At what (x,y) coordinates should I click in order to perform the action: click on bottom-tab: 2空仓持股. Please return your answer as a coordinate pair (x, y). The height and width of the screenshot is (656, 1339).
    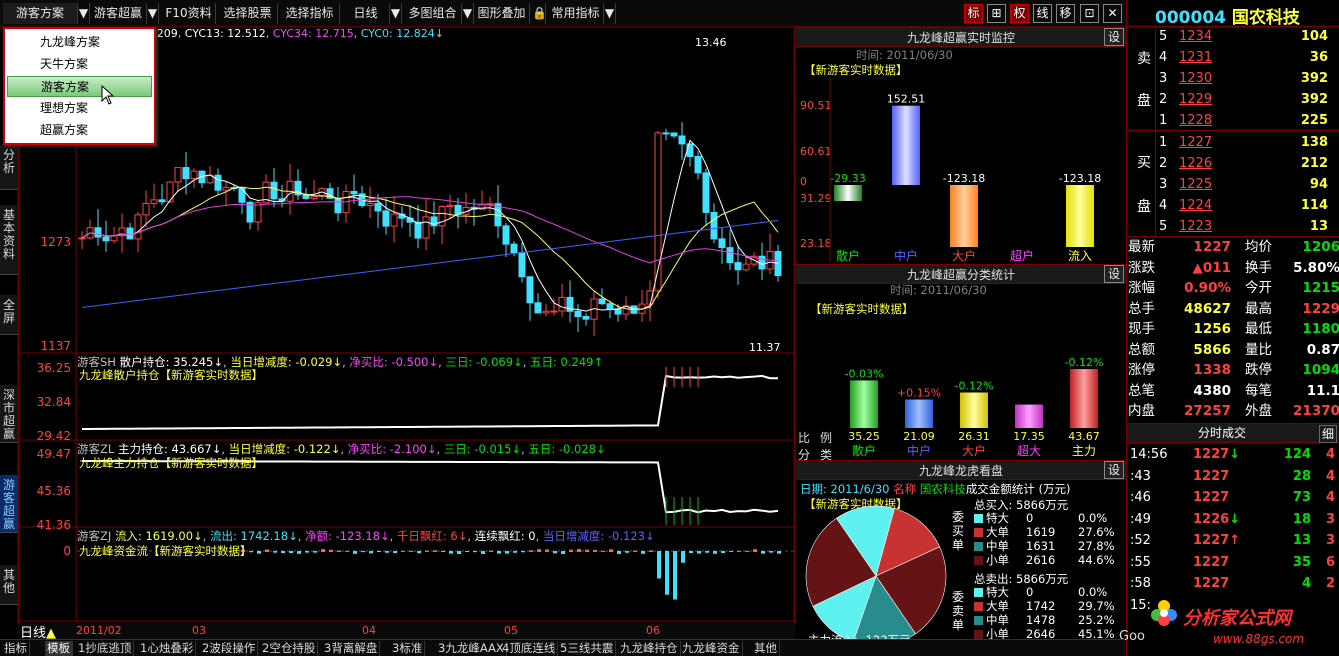
    Looking at the image, I should click on (289, 648).